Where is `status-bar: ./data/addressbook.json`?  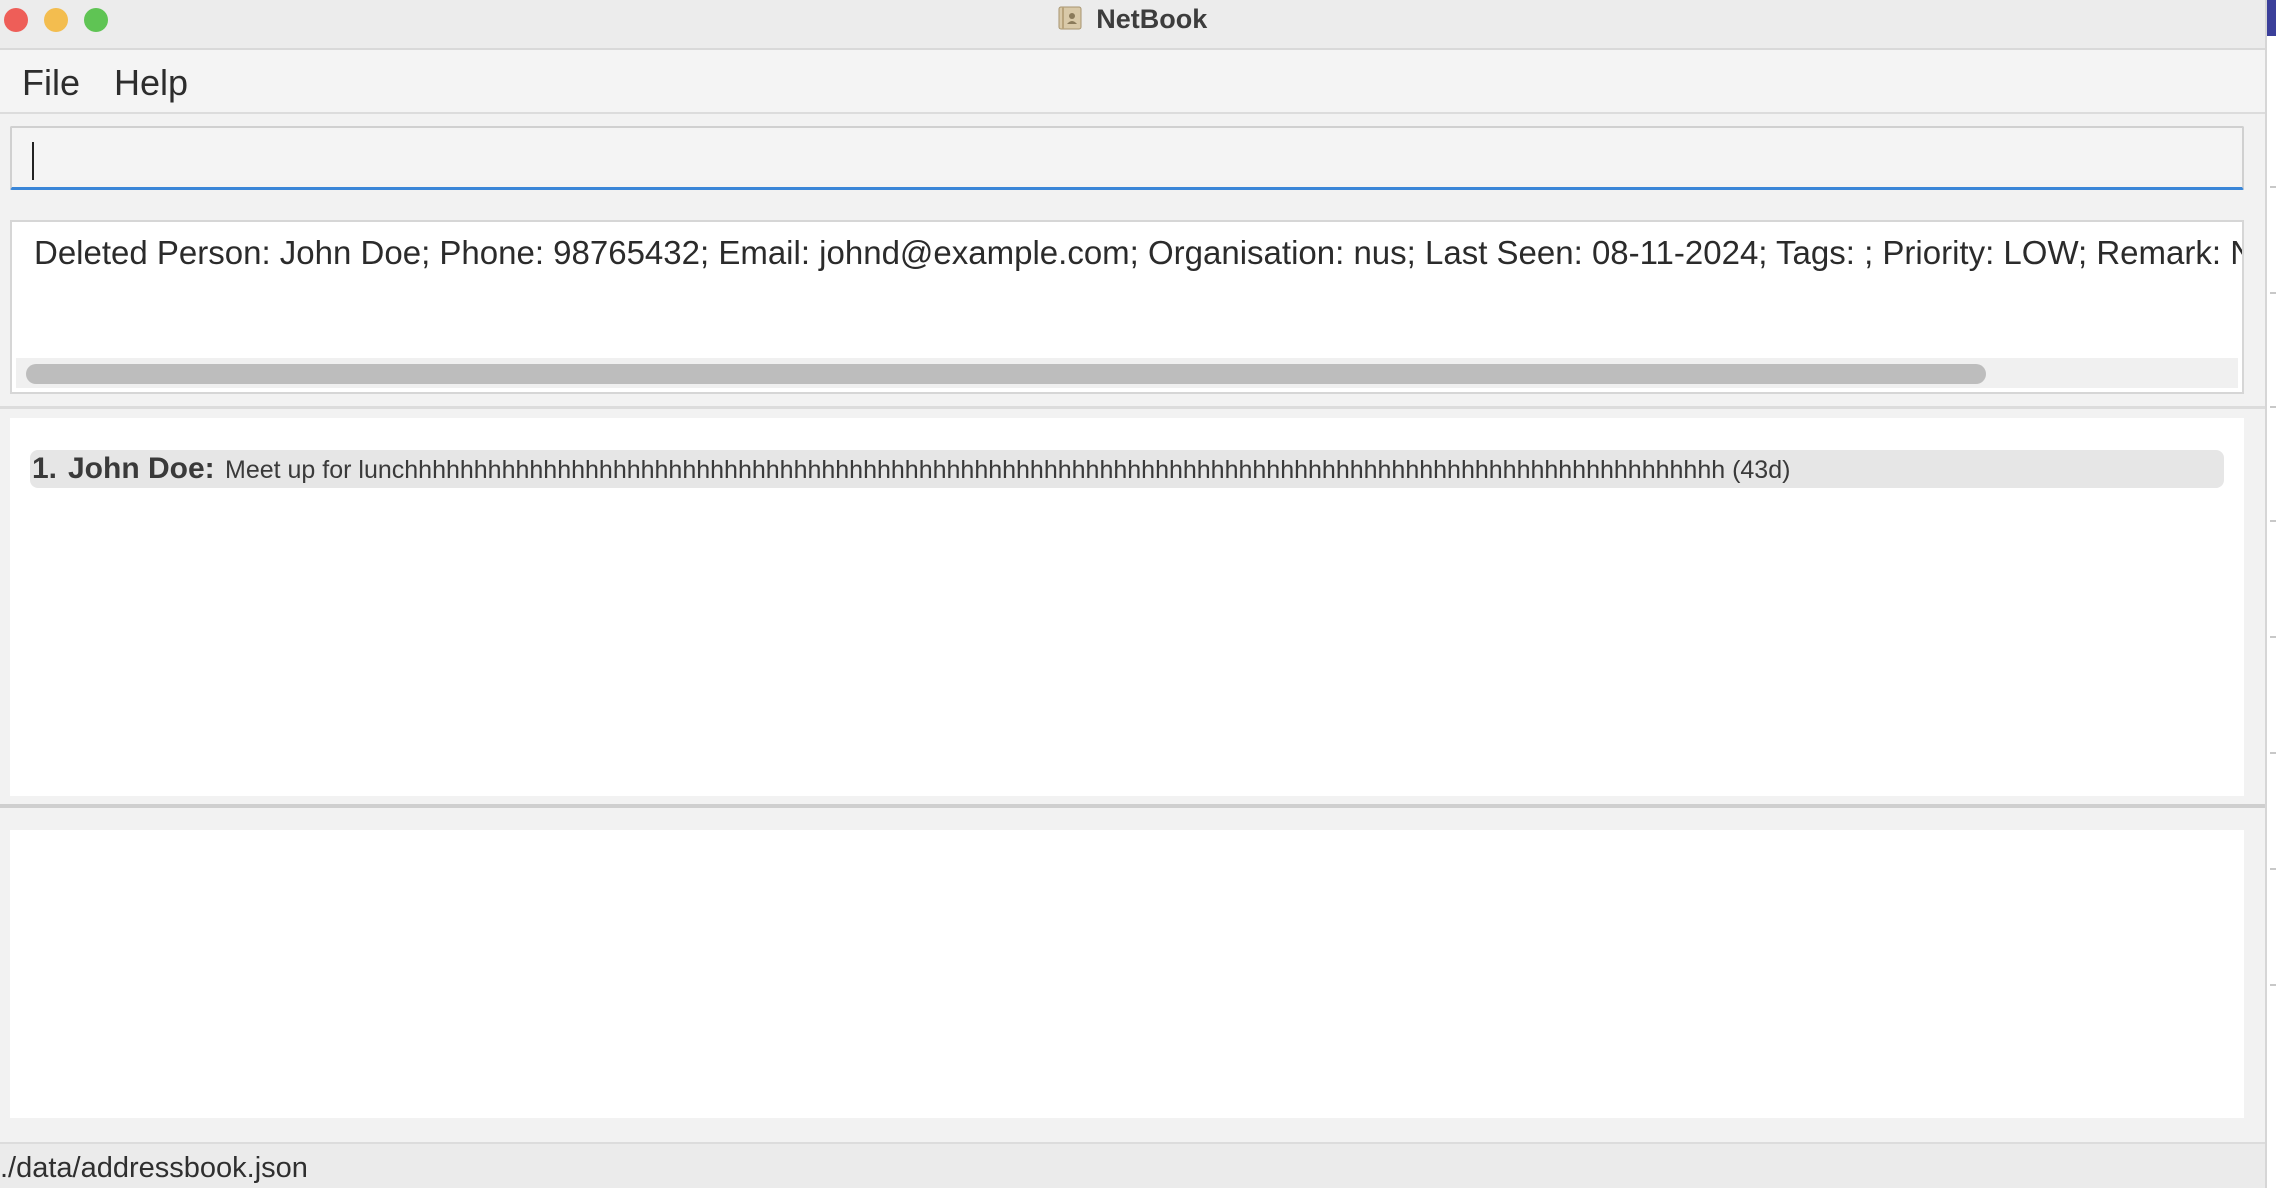 status-bar: ./data/addressbook.json is located at coordinates (1132, 1165).